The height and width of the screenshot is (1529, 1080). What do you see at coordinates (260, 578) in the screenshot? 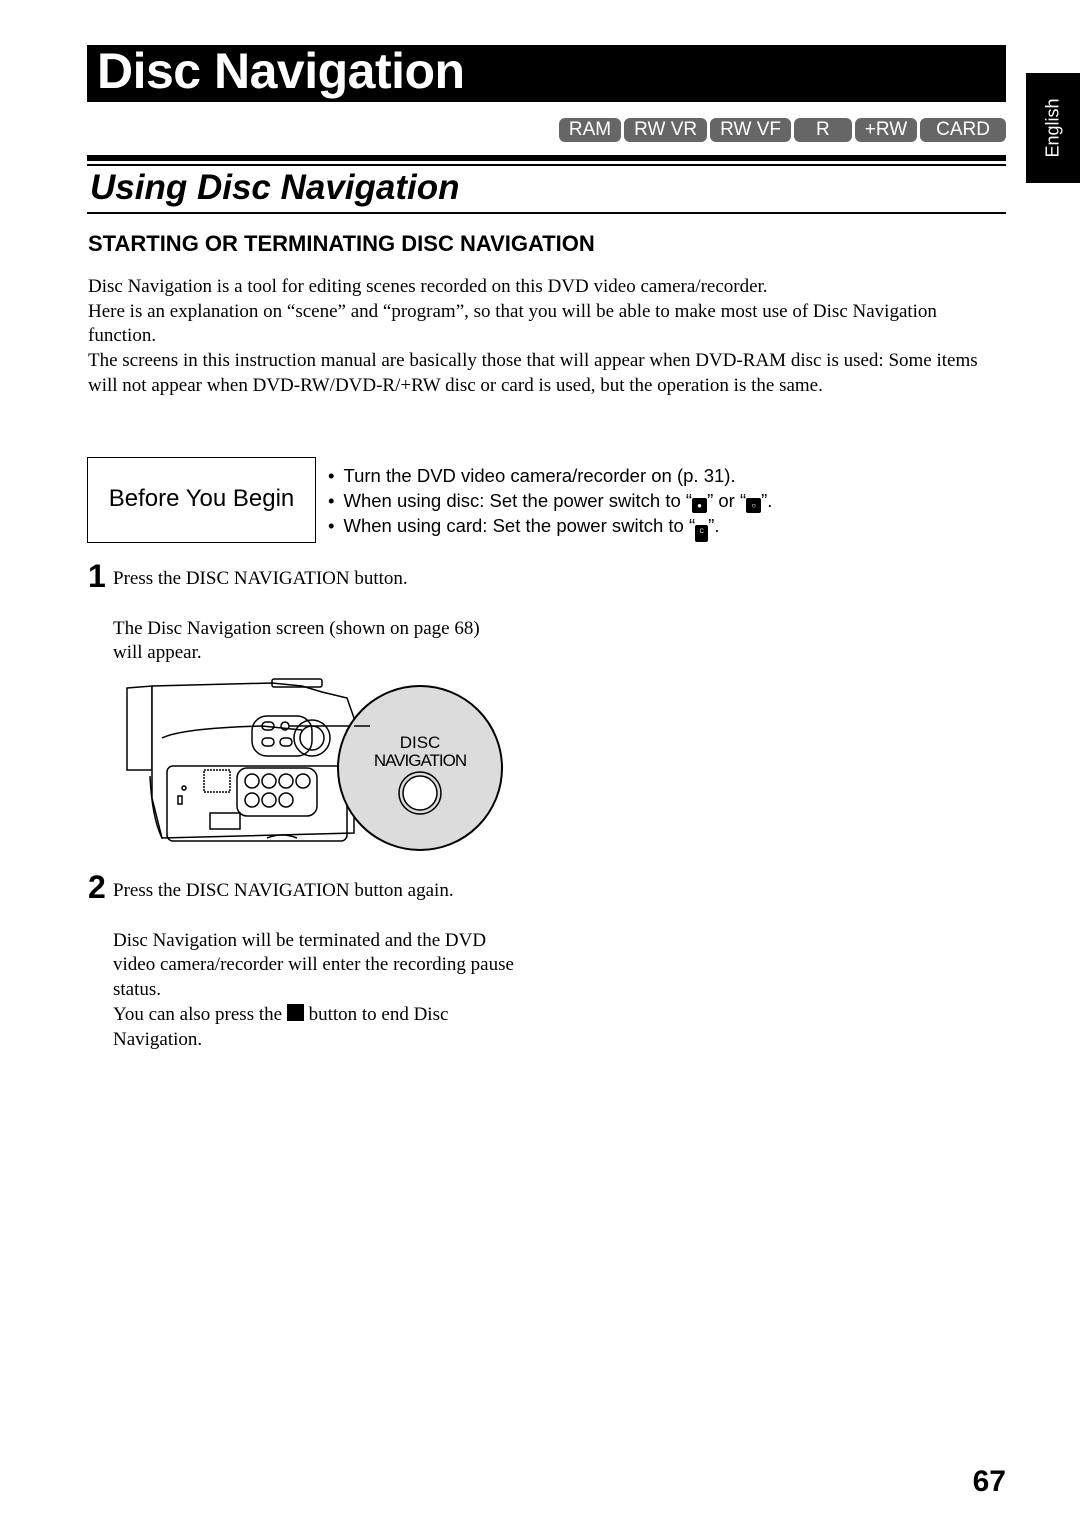
I see `step-instruction: Press the DISC NAVIGATION button.` at bounding box center [260, 578].